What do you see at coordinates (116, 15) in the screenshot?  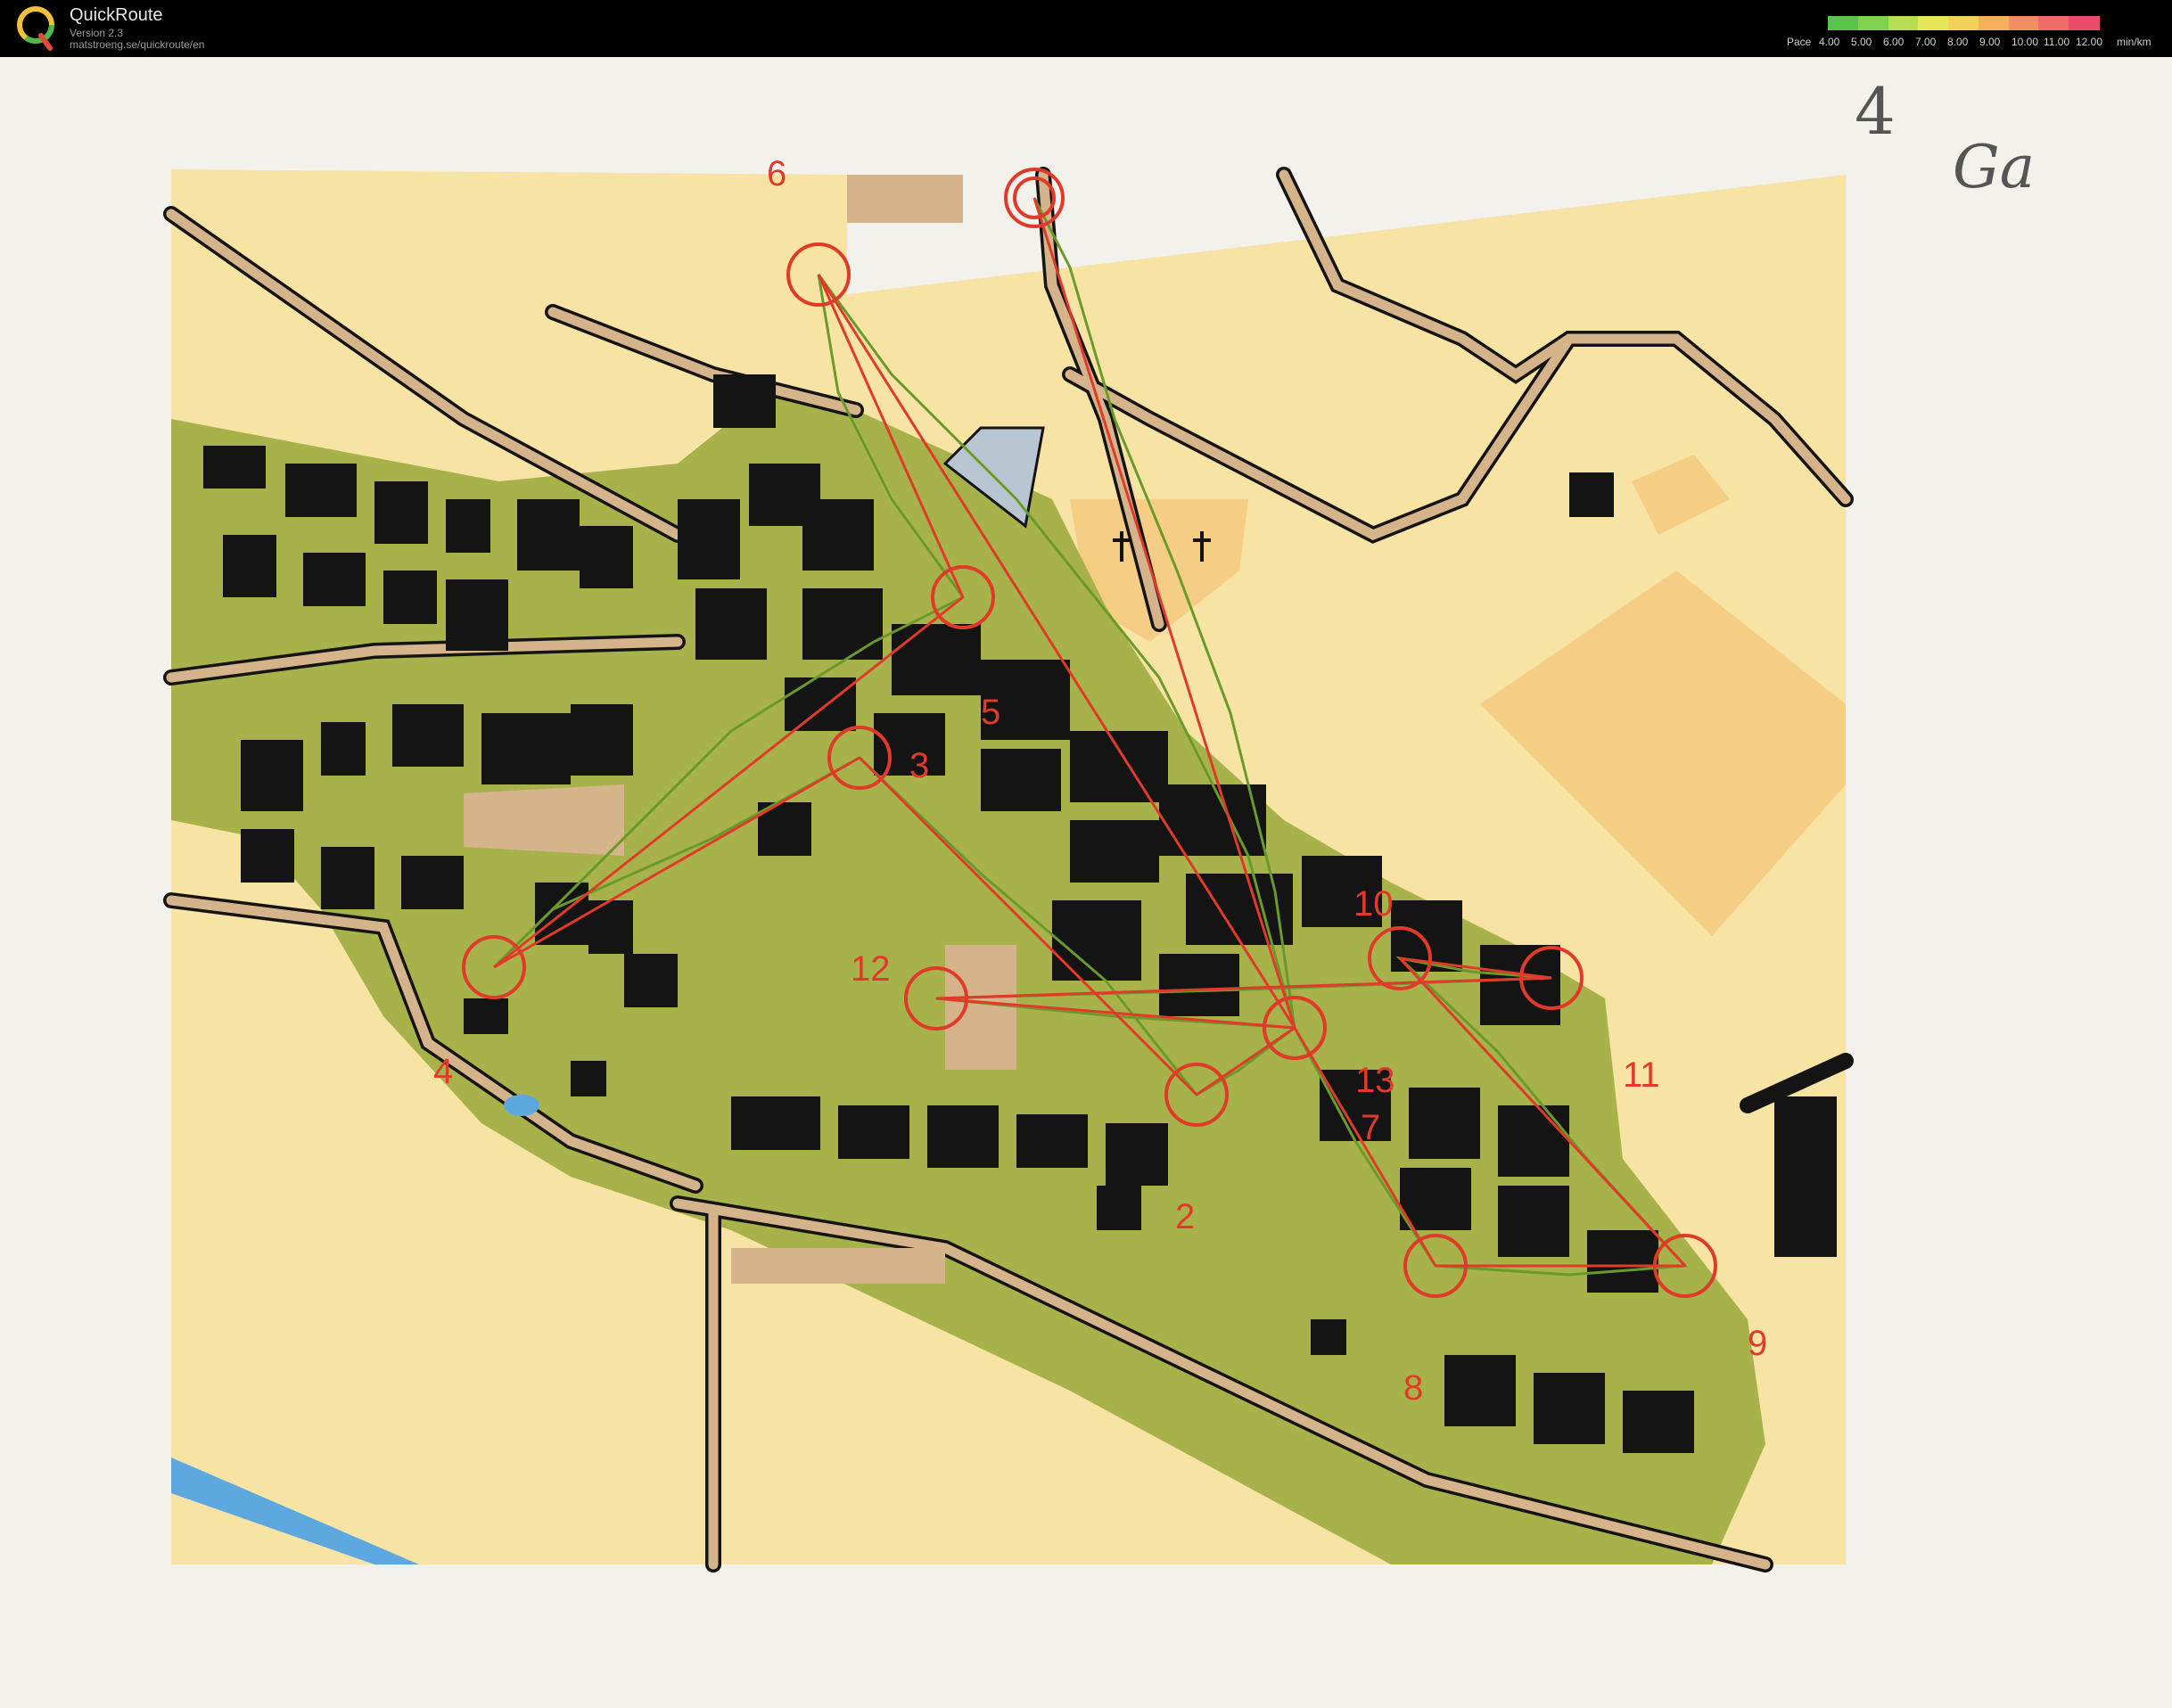 I see `app-title: QuickRoute` at bounding box center [116, 15].